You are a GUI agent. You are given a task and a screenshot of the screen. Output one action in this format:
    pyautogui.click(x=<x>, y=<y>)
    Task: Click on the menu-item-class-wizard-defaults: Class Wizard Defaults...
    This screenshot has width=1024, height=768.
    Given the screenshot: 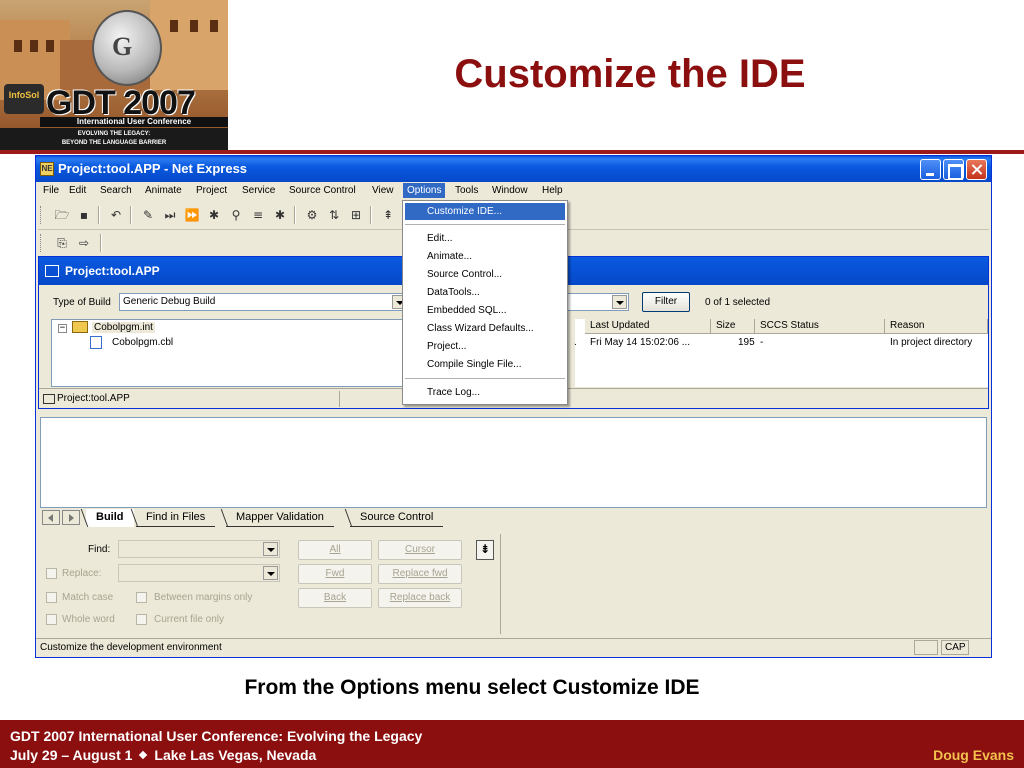 What is the action you would take?
    pyautogui.click(x=485, y=328)
    